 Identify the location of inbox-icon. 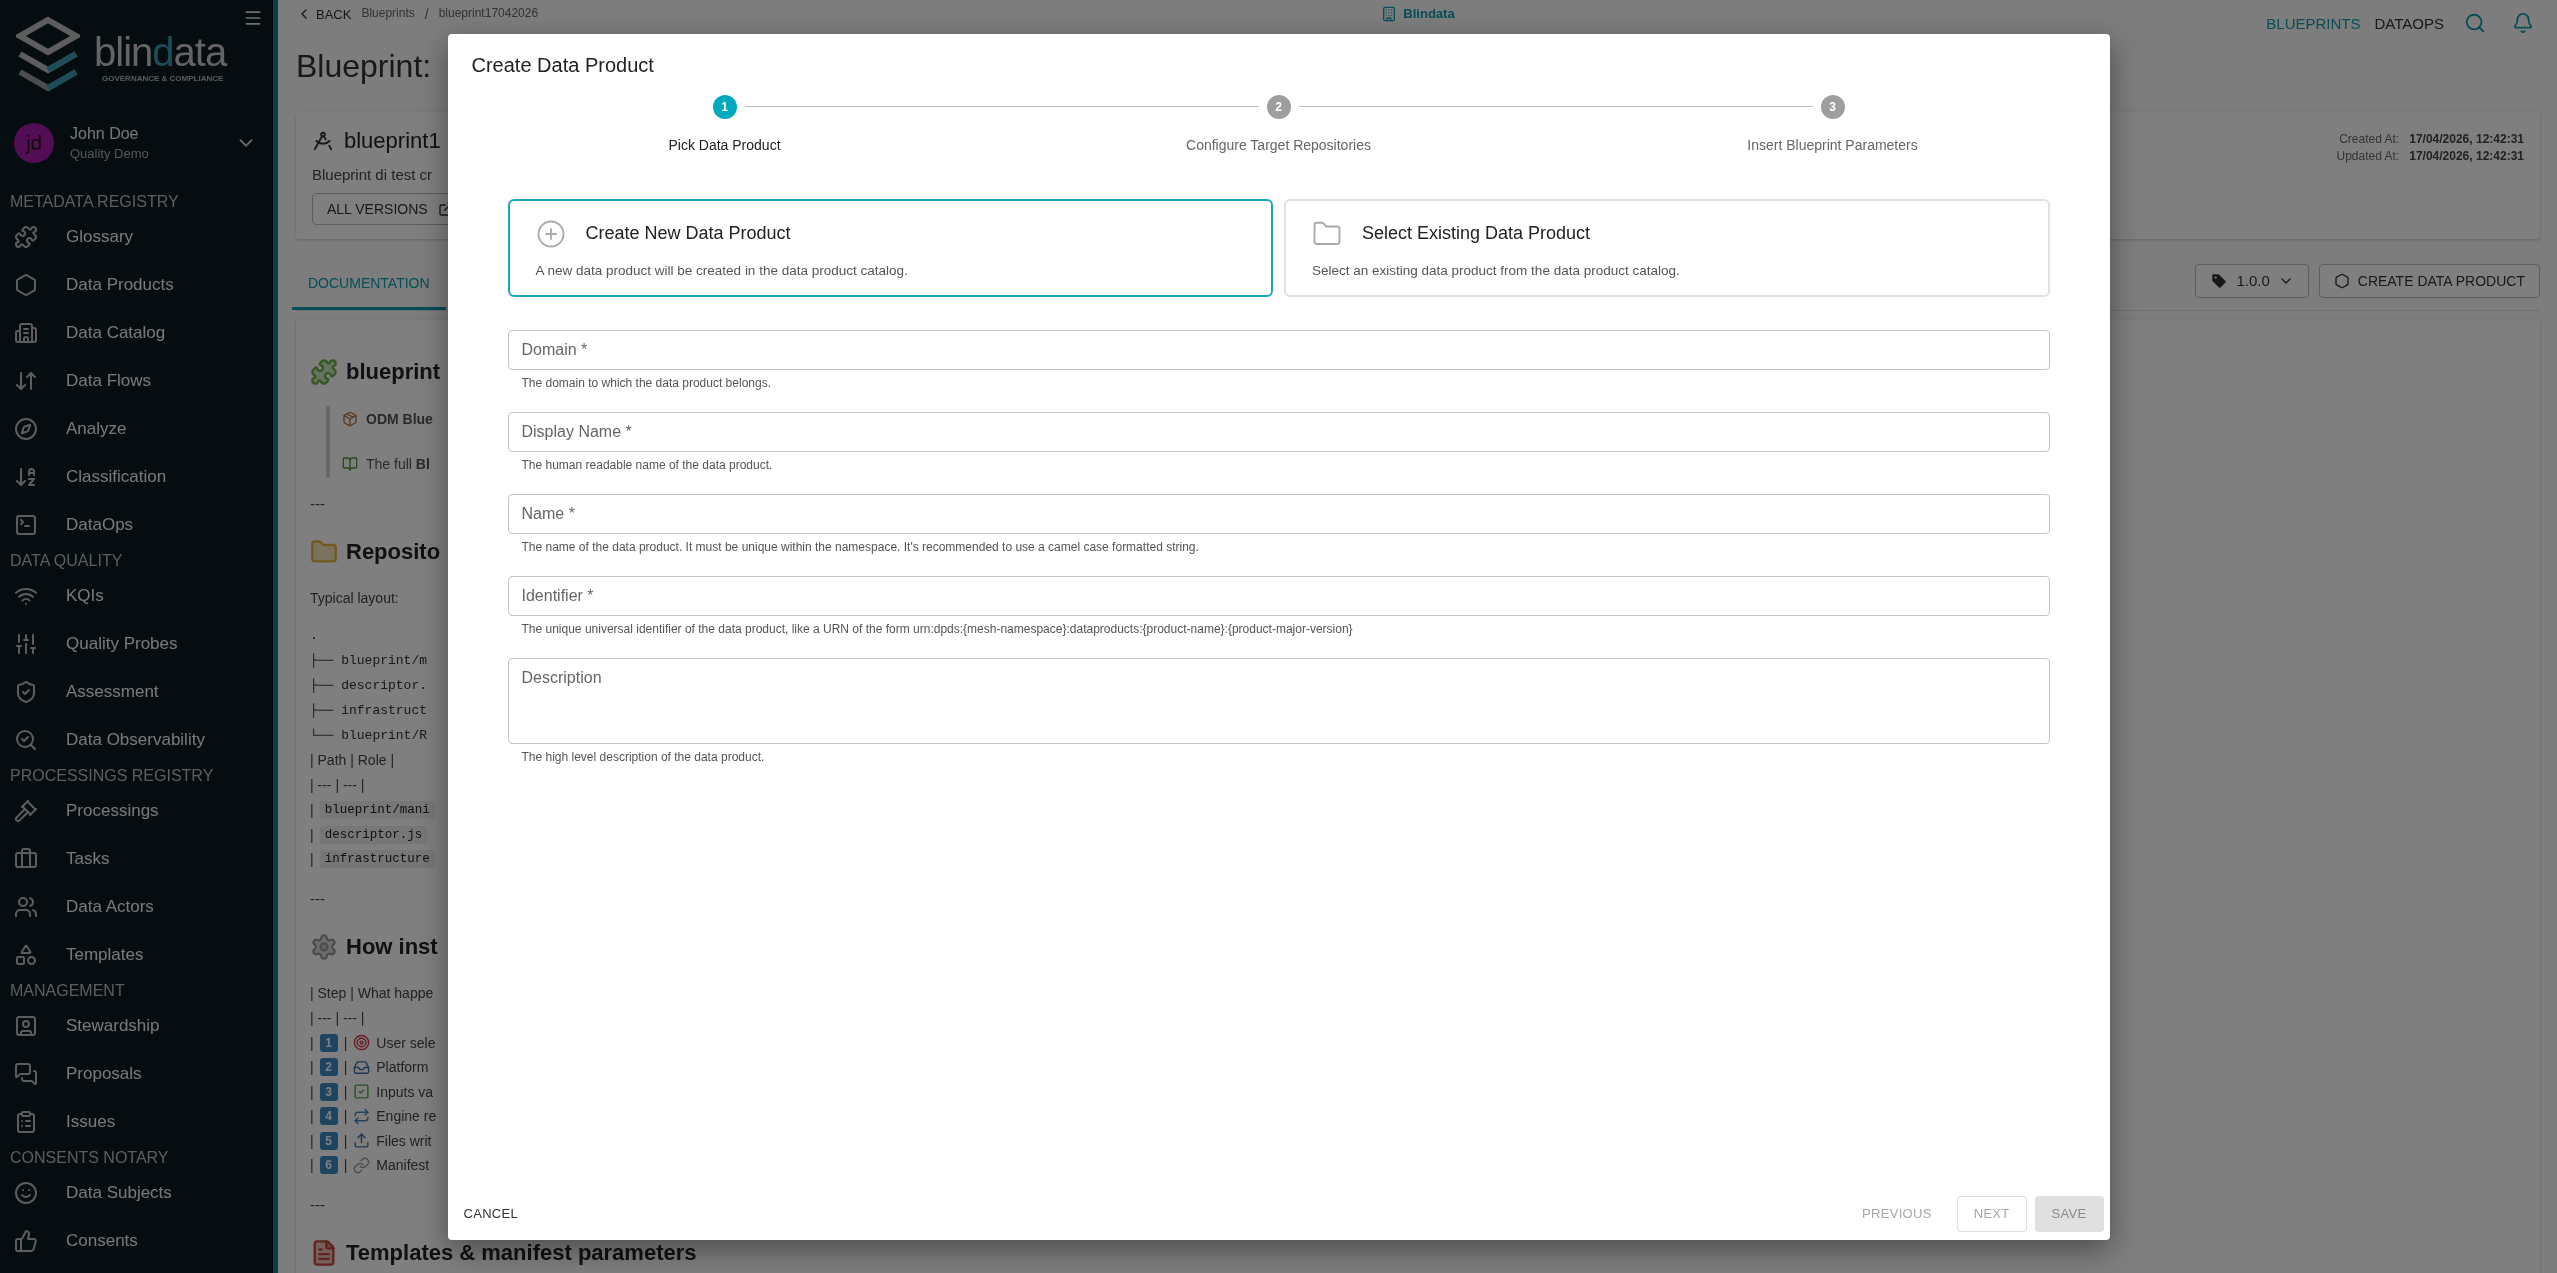
(362, 1067).